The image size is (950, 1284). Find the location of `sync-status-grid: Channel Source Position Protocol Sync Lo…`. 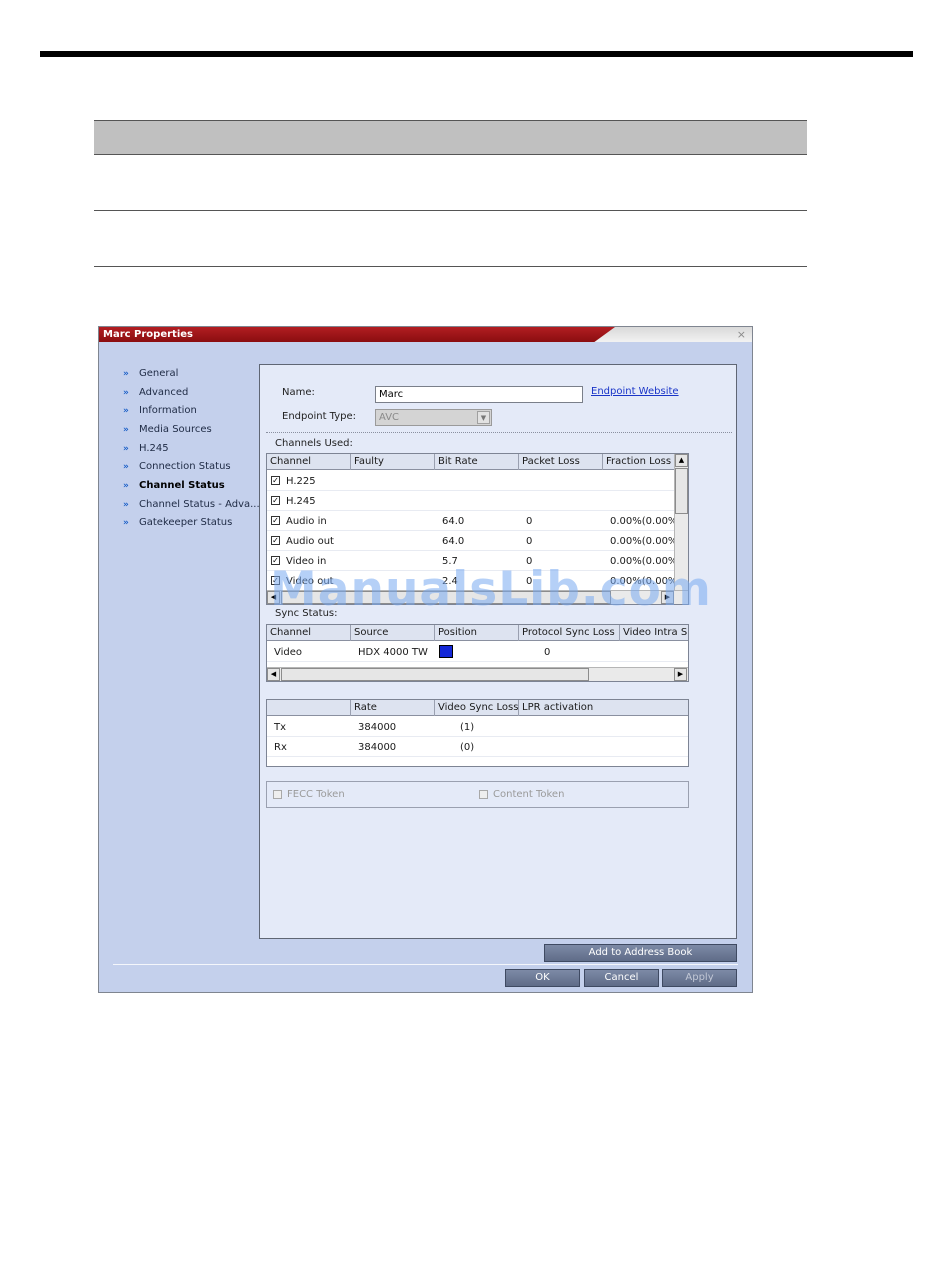

sync-status-grid: Channel Source Position Protocol Sync Lo… is located at coordinates (477, 653).